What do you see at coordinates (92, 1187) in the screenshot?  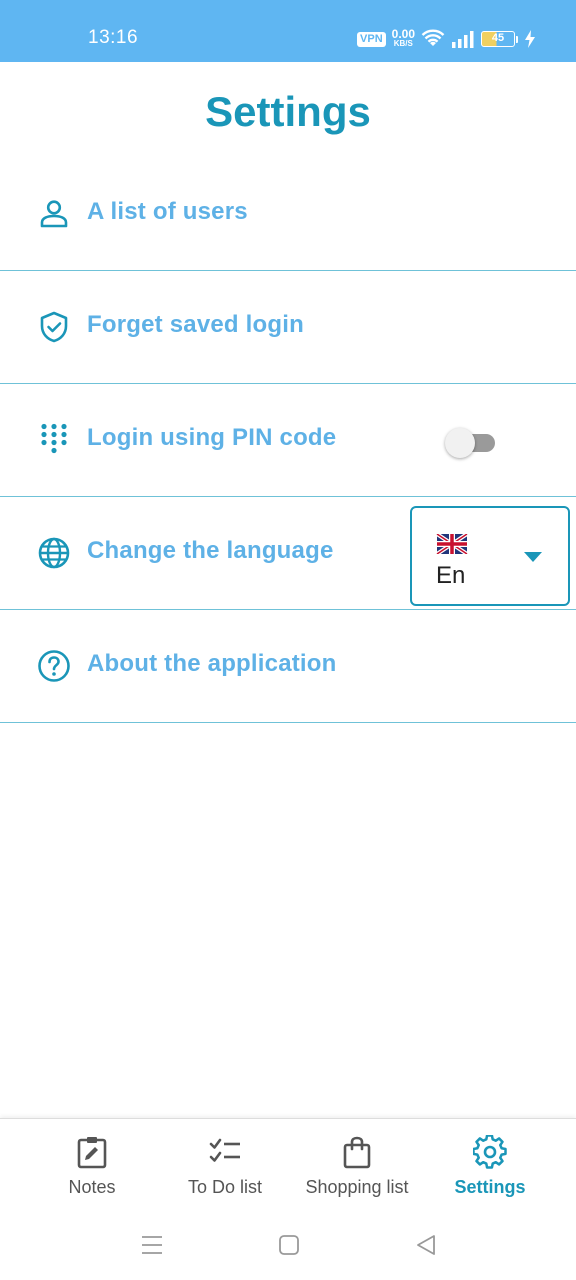 I see `nav-label: Notes` at bounding box center [92, 1187].